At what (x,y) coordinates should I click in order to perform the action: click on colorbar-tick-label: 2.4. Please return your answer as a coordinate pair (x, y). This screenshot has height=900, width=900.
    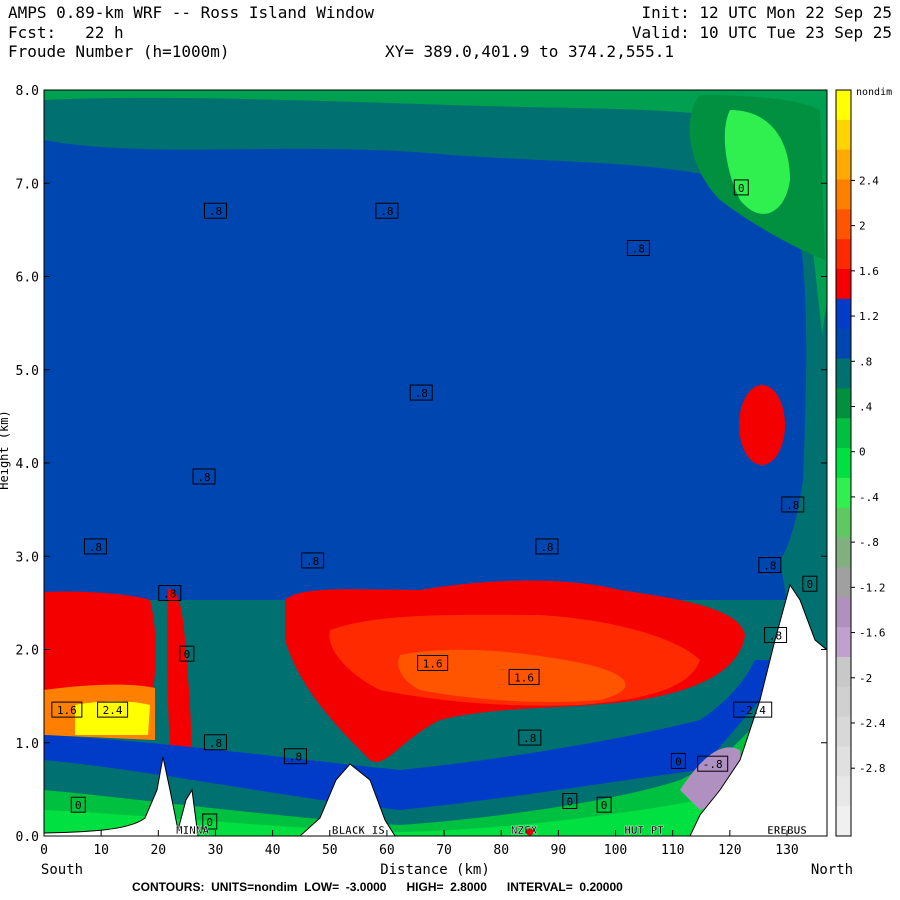
    Looking at the image, I should click on (869, 180).